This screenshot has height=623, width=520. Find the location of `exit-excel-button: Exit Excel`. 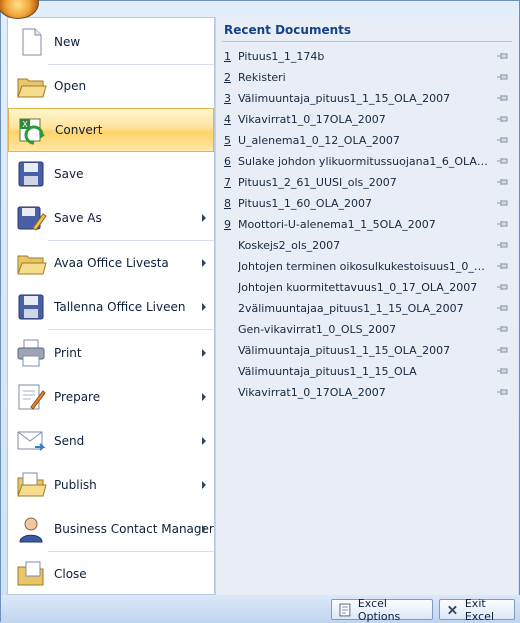

exit-excel-button: Exit Excel is located at coordinates (477, 609).